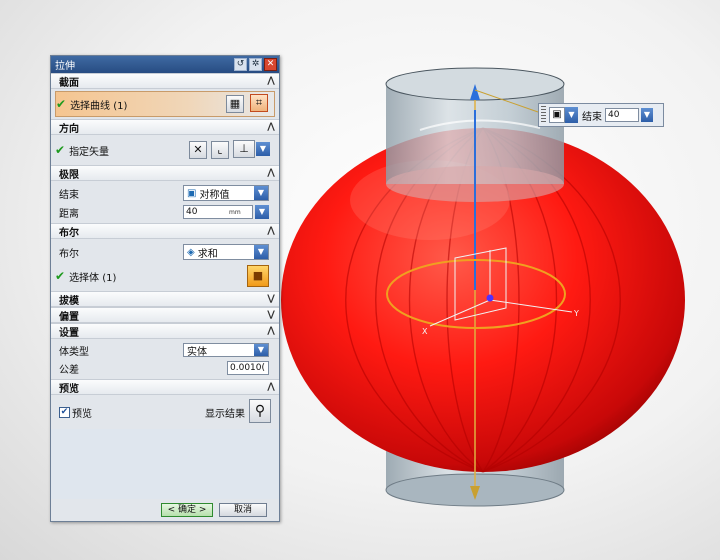 Image resolution: width=720 pixels, height=560 pixels. What do you see at coordinates (258, 276) in the screenshot?
I see `select-body-cube-icon: ■` at bounding box center [258, 276].